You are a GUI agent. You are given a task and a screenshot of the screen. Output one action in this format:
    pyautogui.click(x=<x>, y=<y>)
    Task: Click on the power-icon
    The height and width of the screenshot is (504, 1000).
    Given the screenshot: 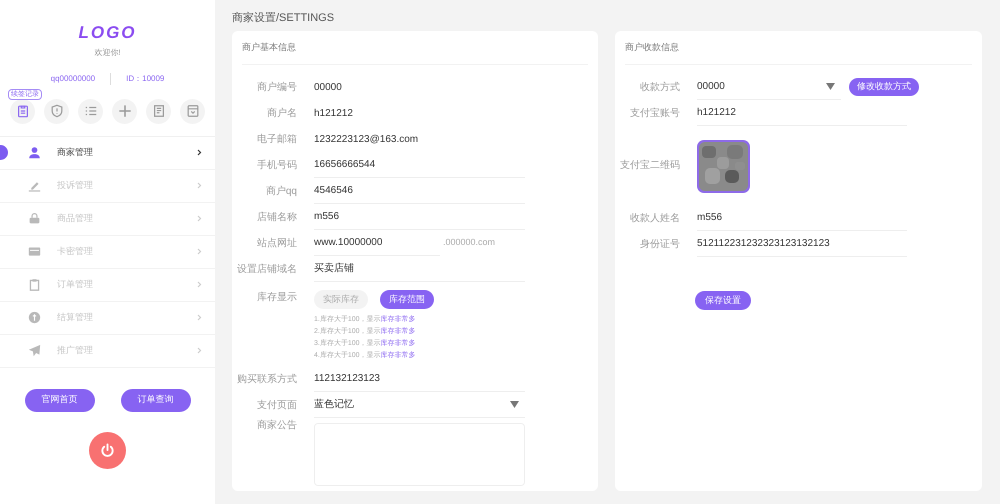 What is the action you would take?
    pyautogui.click(x=107, y=450)
    